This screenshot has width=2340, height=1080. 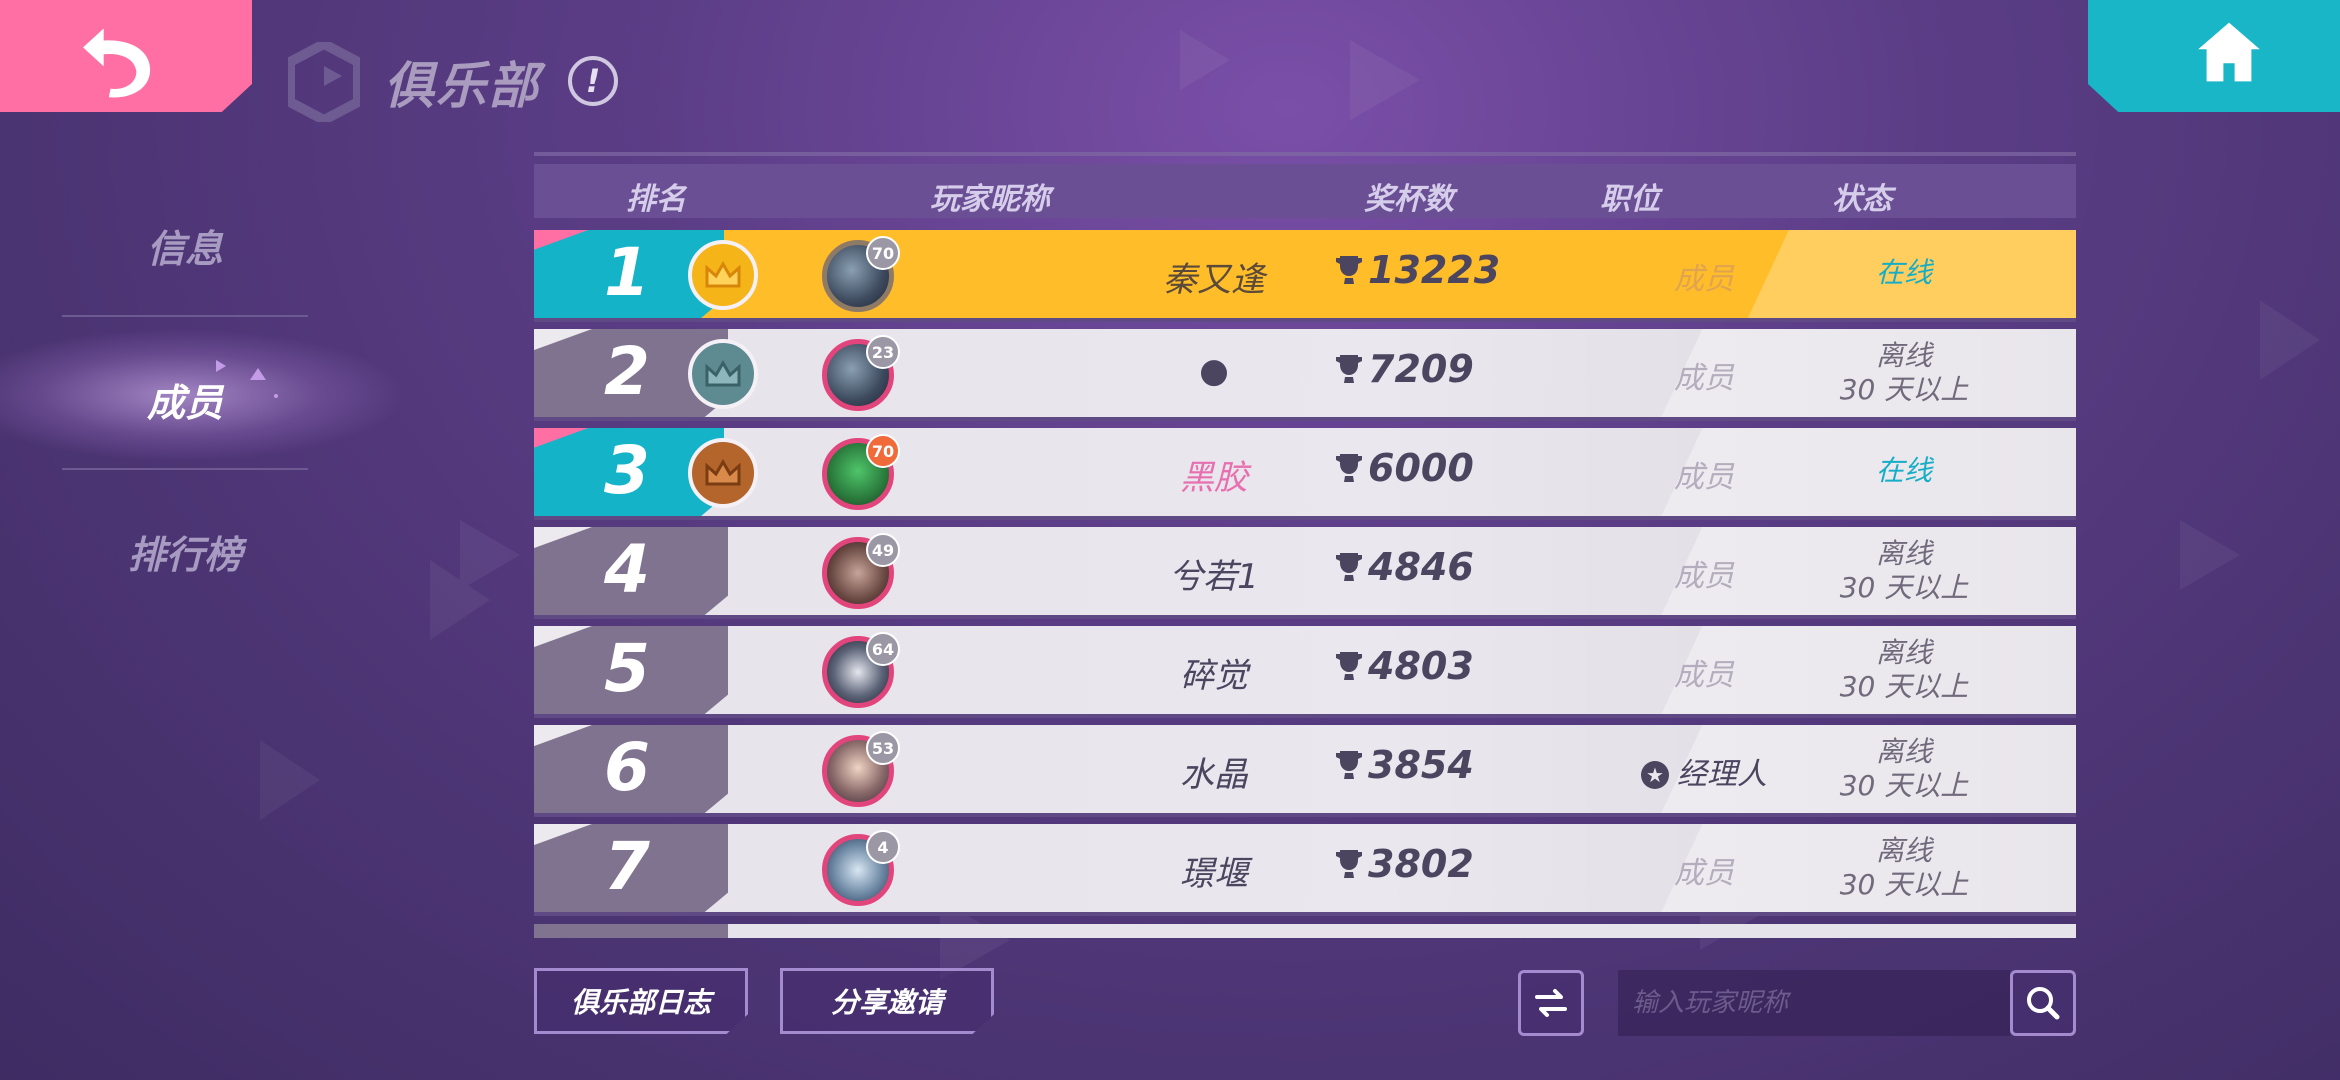 I want to click on level-badge: 49, so click(x=883, y=550).